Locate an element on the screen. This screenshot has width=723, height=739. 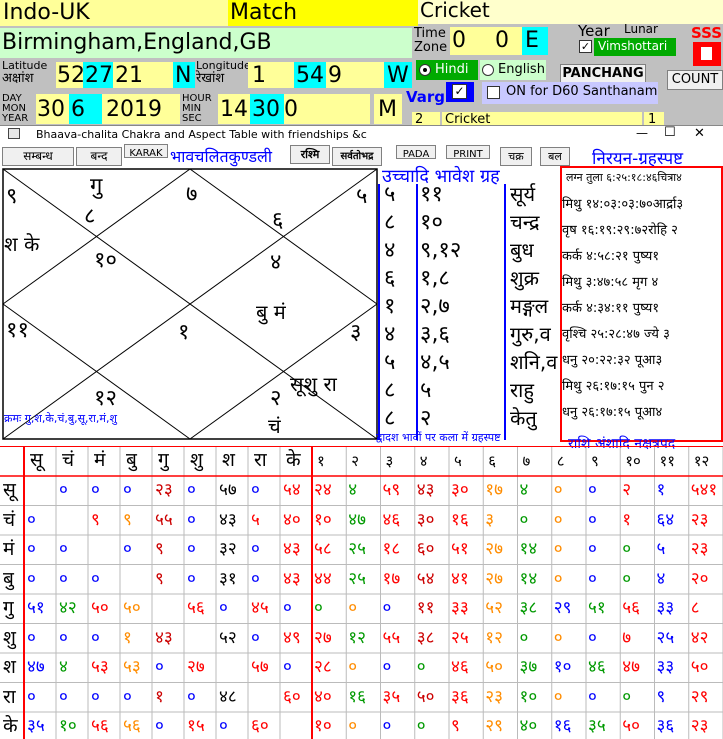
hour-value: 14 is located at coordinates (234, 109).